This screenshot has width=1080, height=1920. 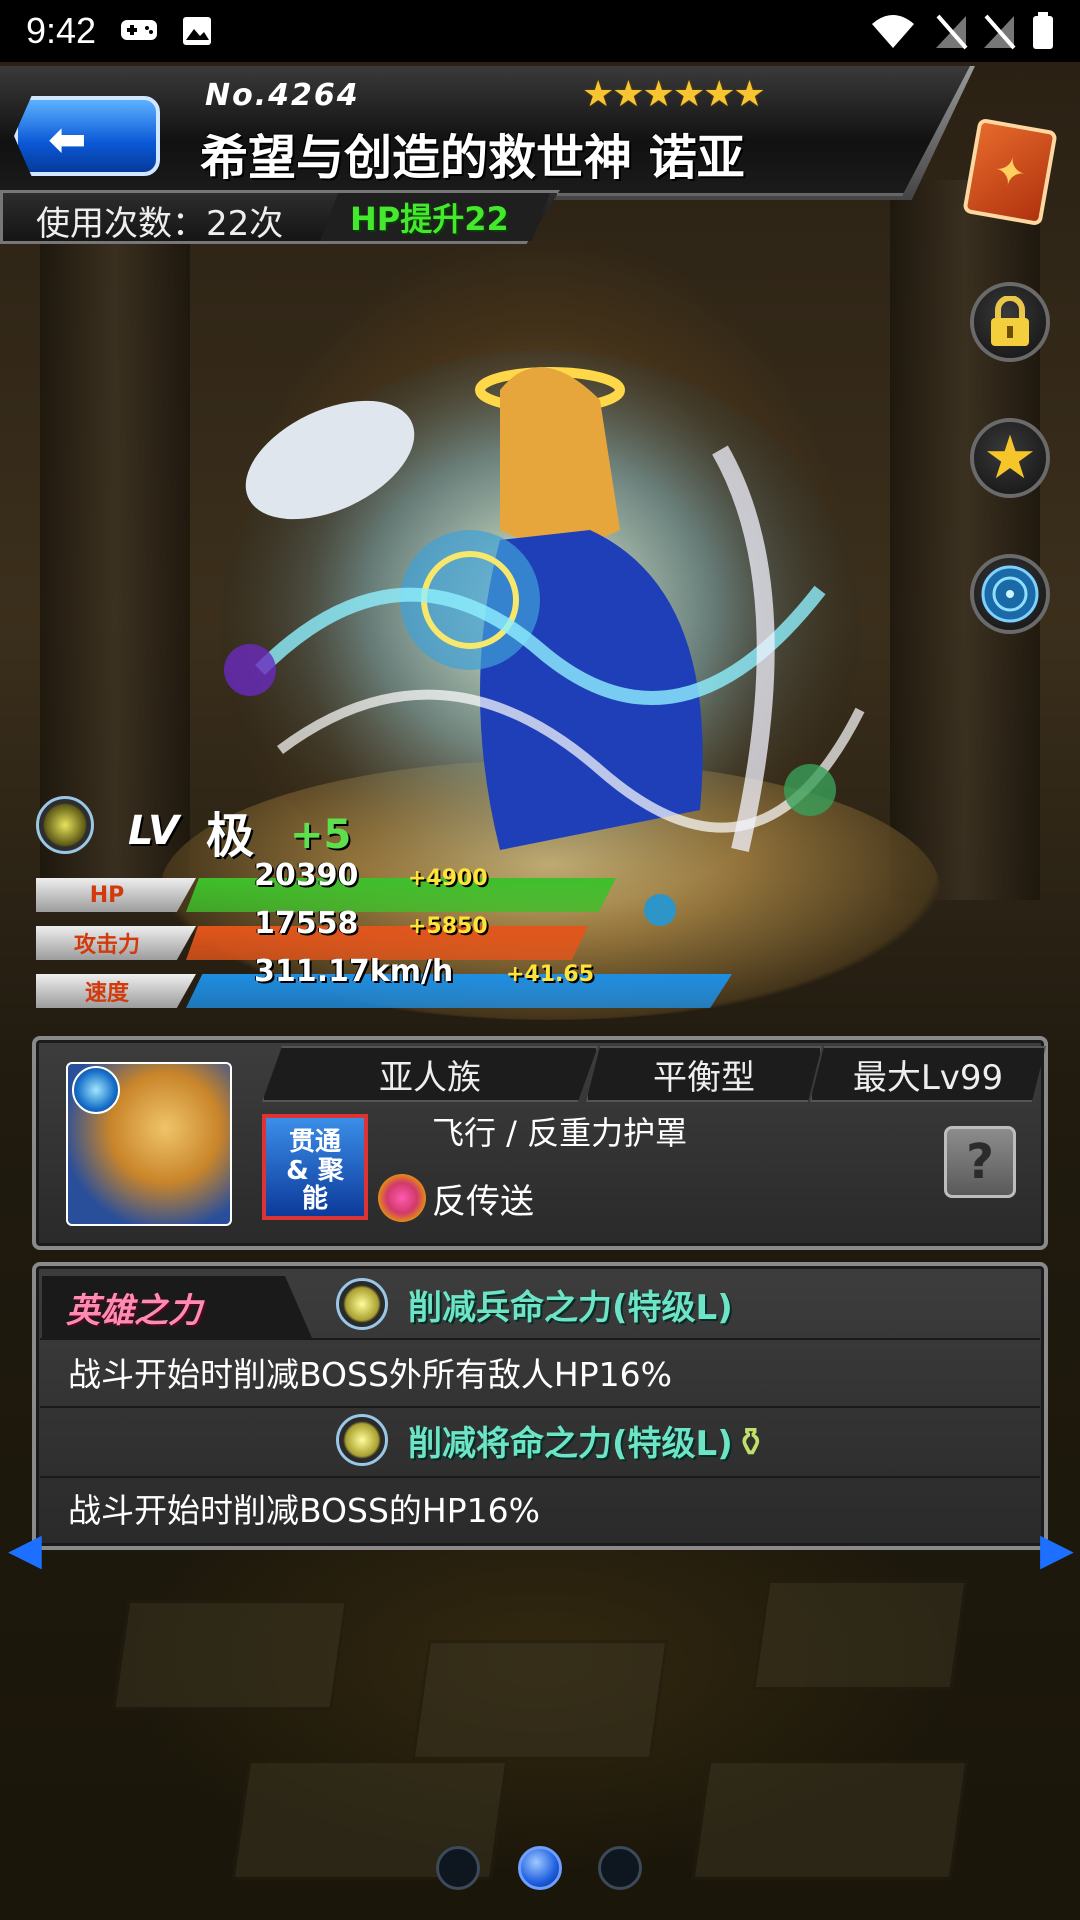 I want to click on stat-value: 311.17km/h, so click(x=354, y=971).